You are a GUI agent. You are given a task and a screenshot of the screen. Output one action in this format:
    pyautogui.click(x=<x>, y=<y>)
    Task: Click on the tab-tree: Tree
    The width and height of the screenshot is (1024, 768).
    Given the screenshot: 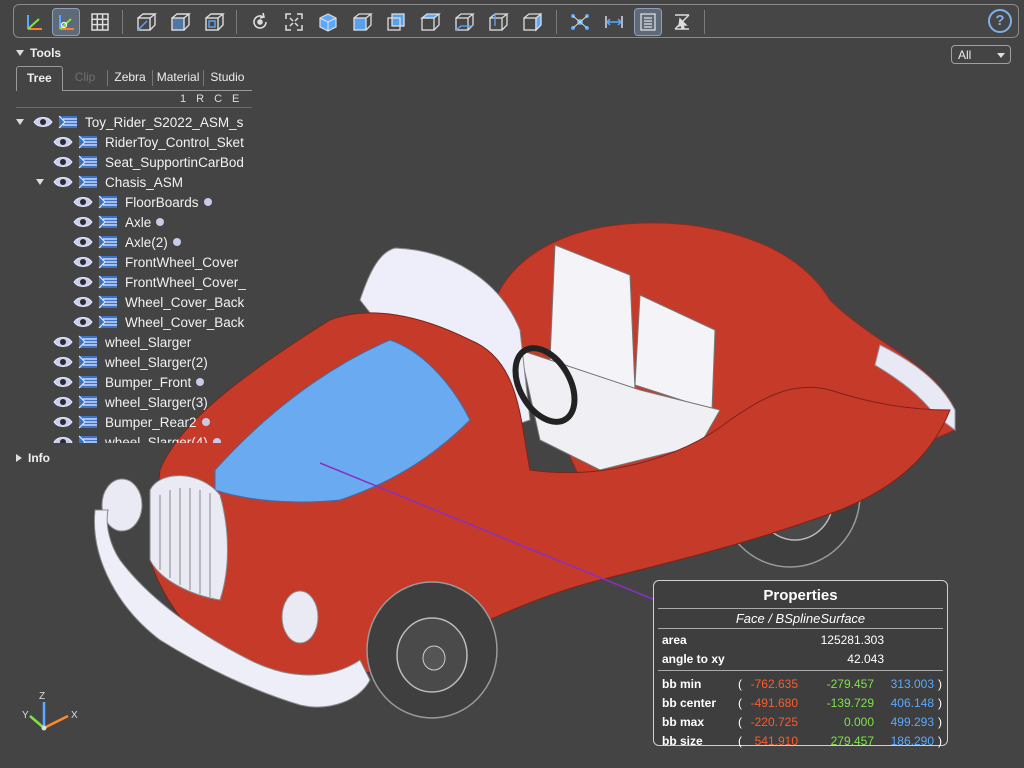 What is the action you would take?
    pyautogui.click(x=39, y=78)
    